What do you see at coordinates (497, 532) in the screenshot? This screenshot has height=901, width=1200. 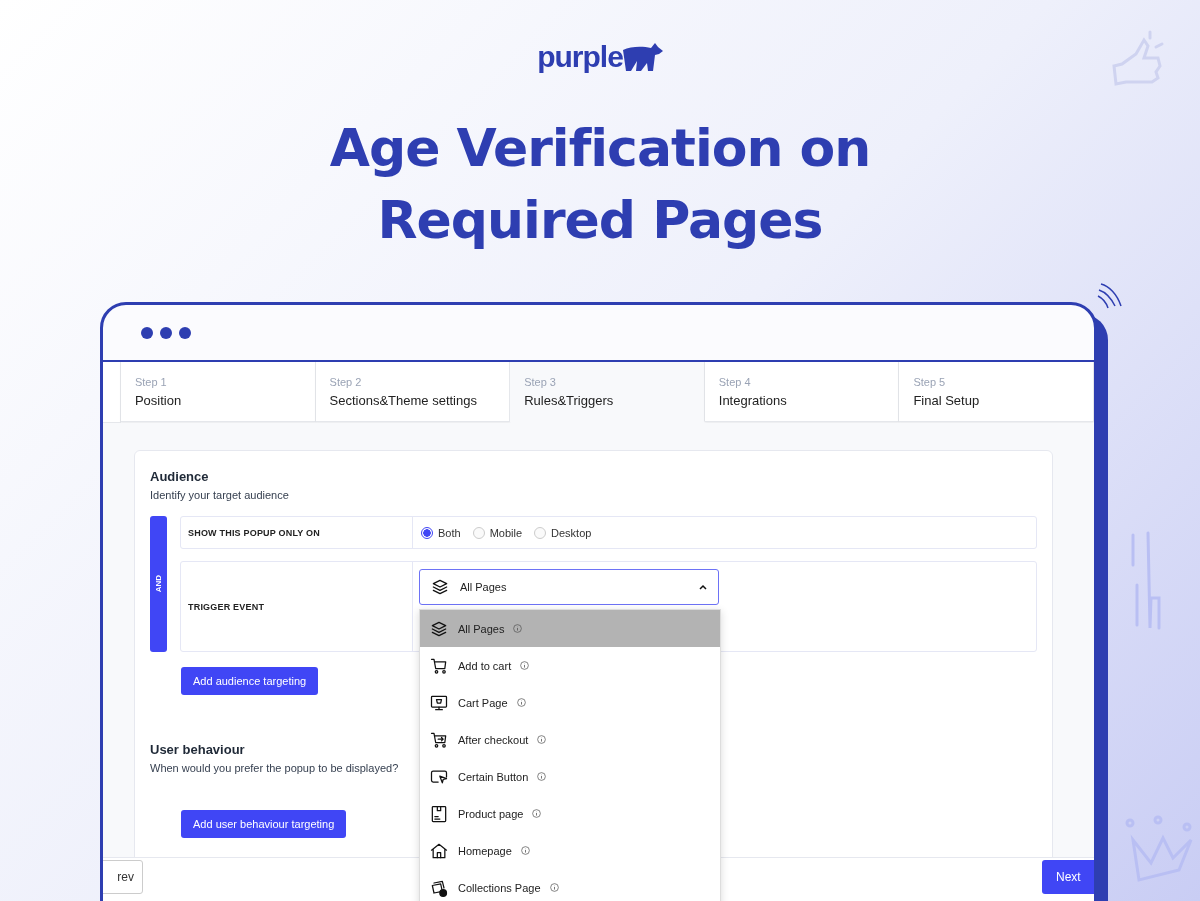 I see `radio-option: Mobile` at bounding box center [497, 532].